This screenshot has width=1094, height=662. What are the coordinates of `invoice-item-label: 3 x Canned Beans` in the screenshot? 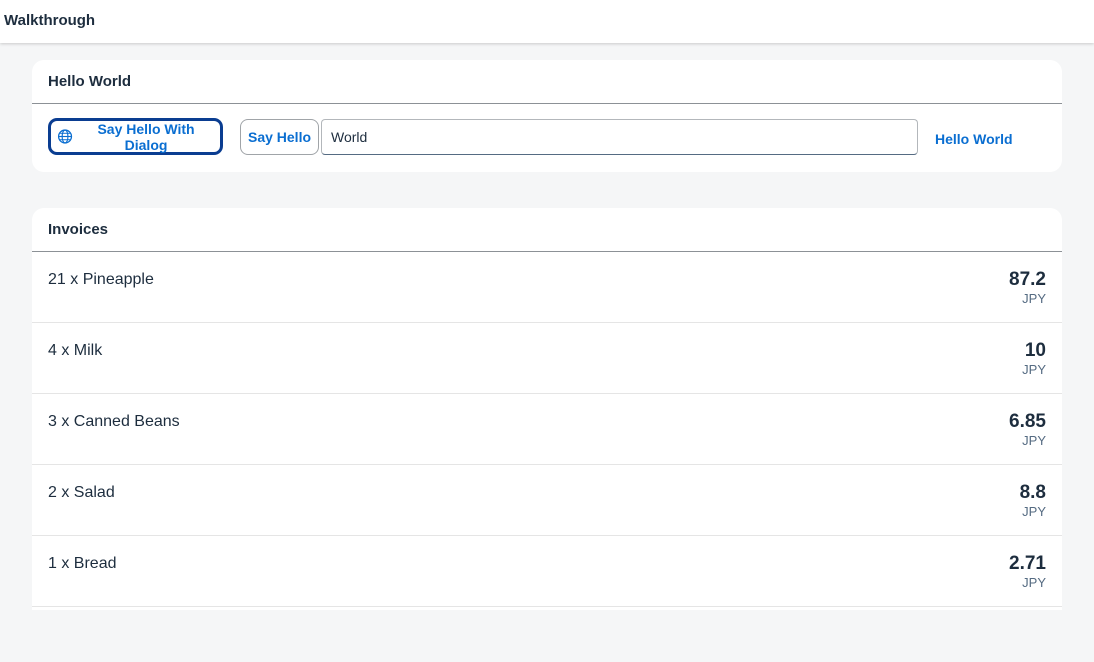 It's located at (114, 421).